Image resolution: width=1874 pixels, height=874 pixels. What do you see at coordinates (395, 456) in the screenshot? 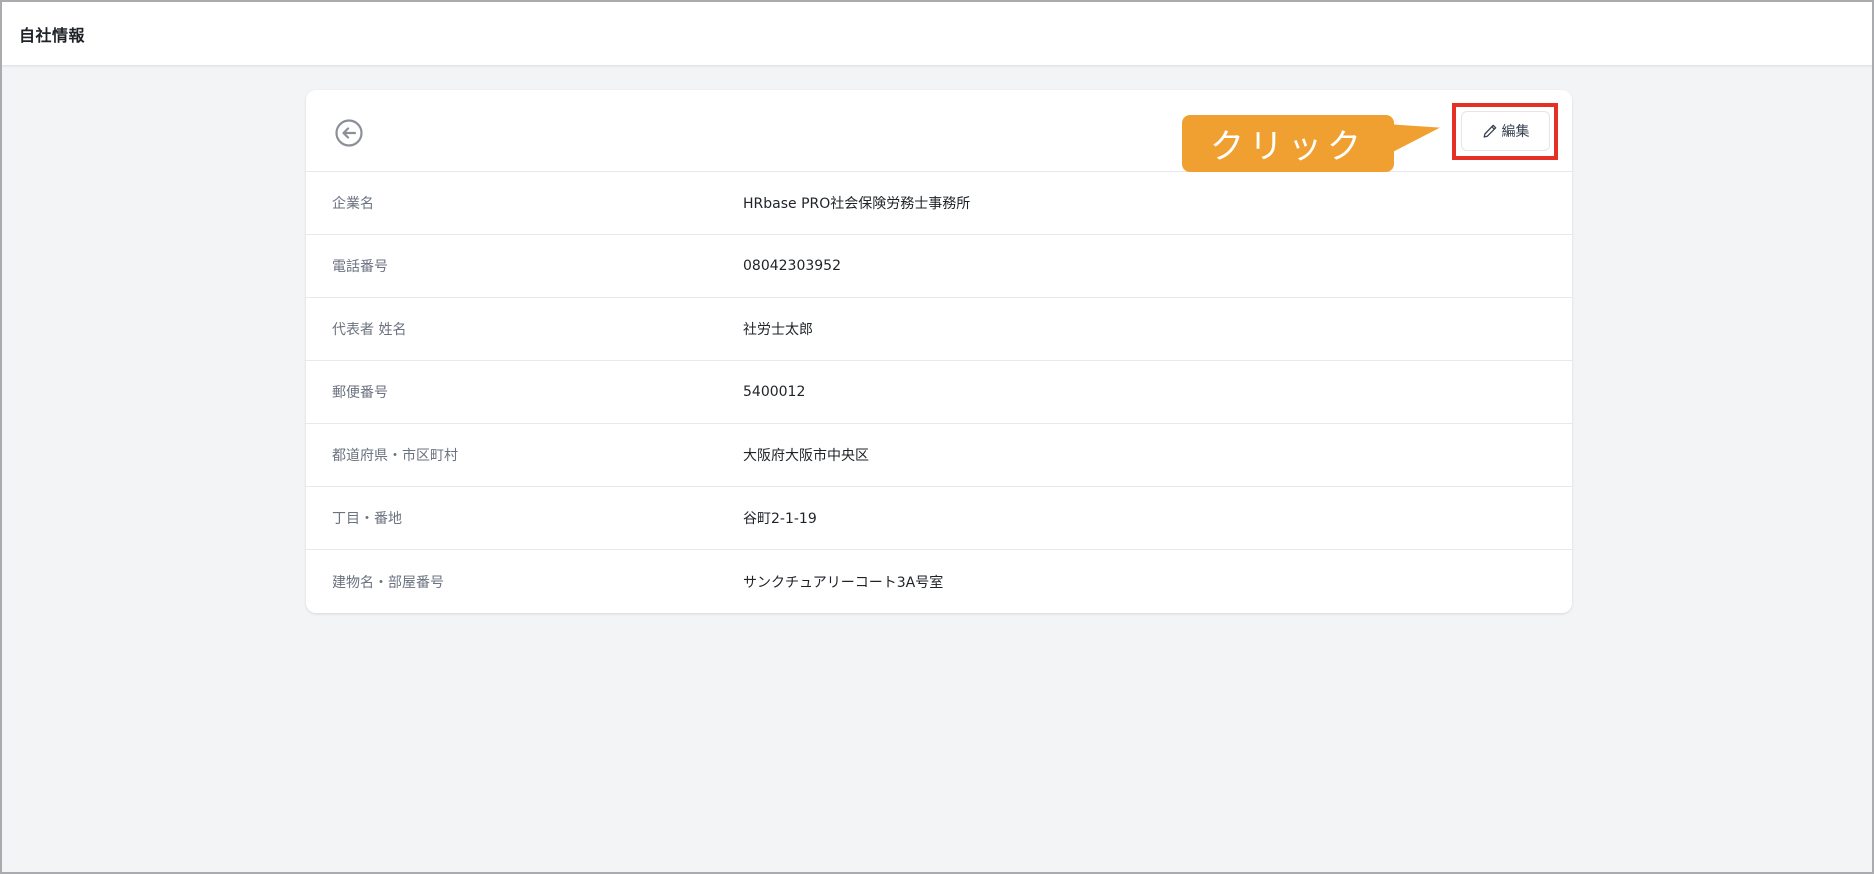
I see `field-label: 都道府県・市区町村` at bounding box center [395, 456].